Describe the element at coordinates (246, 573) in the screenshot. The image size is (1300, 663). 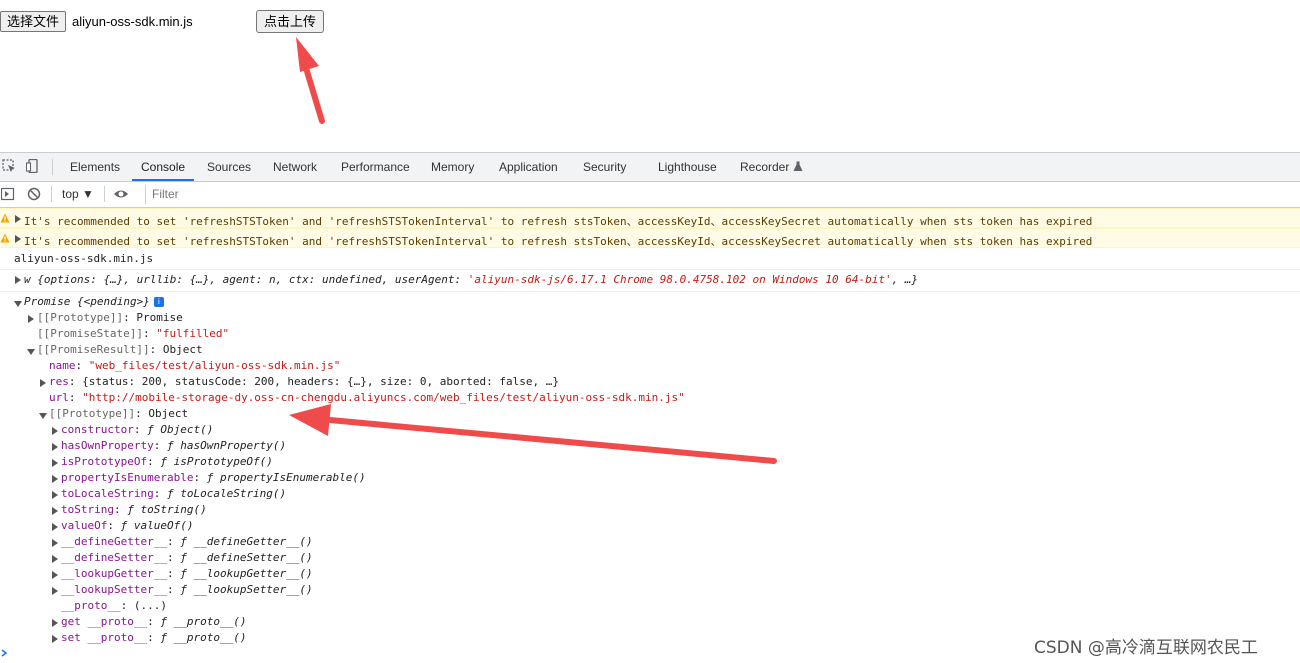
I see `prop-value: ƒ __lookupGetter__()` at that location.